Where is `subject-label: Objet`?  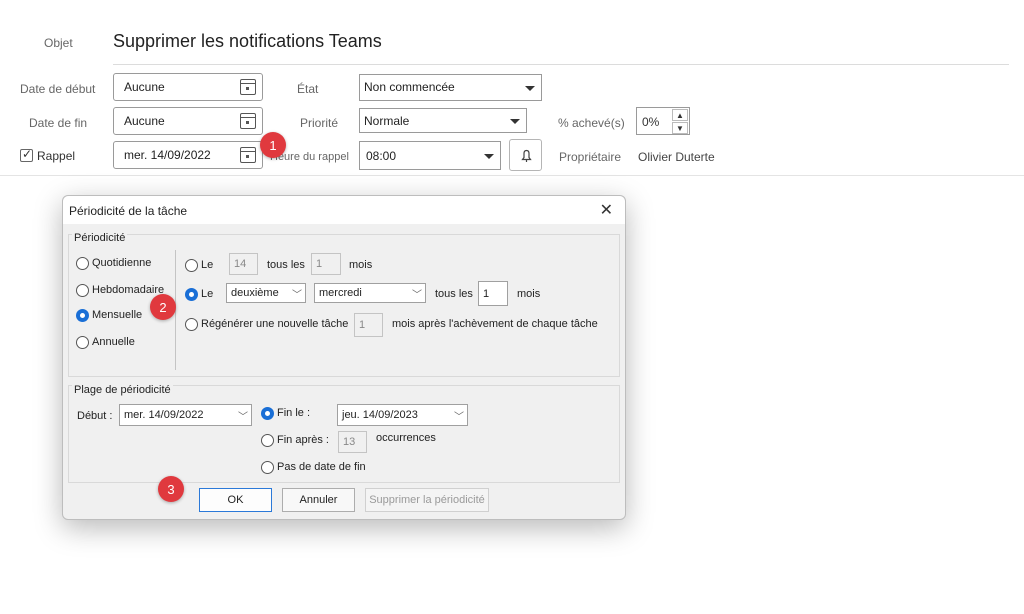
subject-label: Objet is located at coordinates (58, 43).